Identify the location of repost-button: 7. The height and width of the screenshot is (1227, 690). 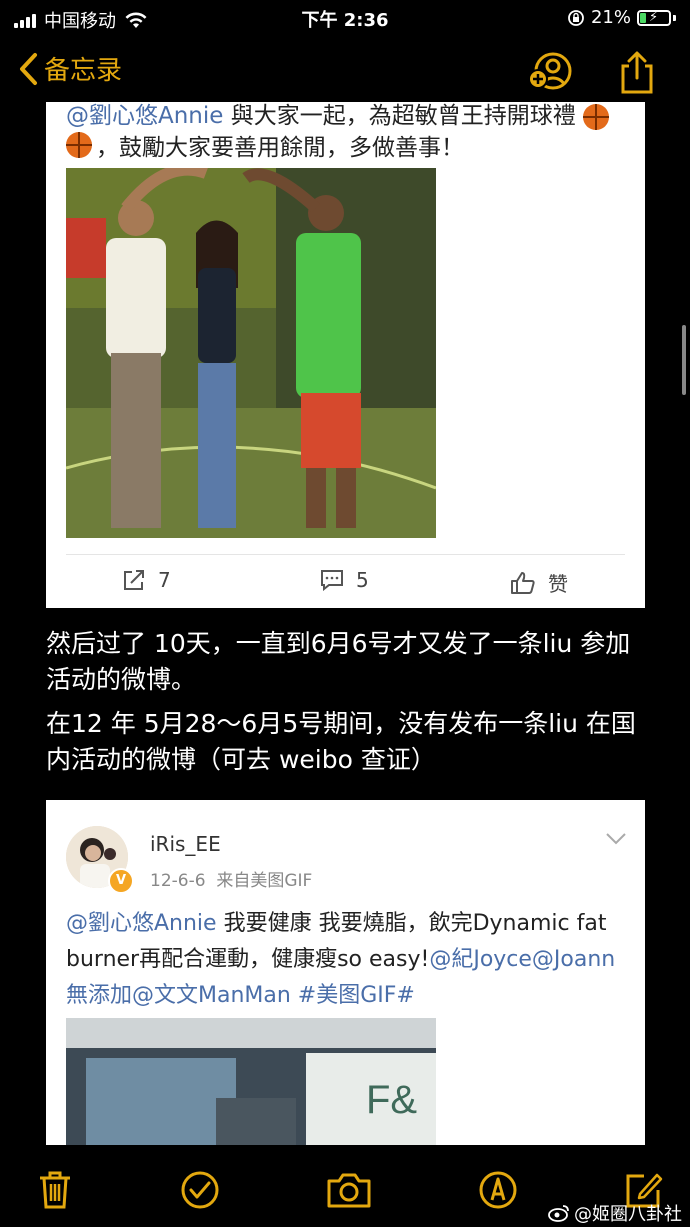
(146, 580).